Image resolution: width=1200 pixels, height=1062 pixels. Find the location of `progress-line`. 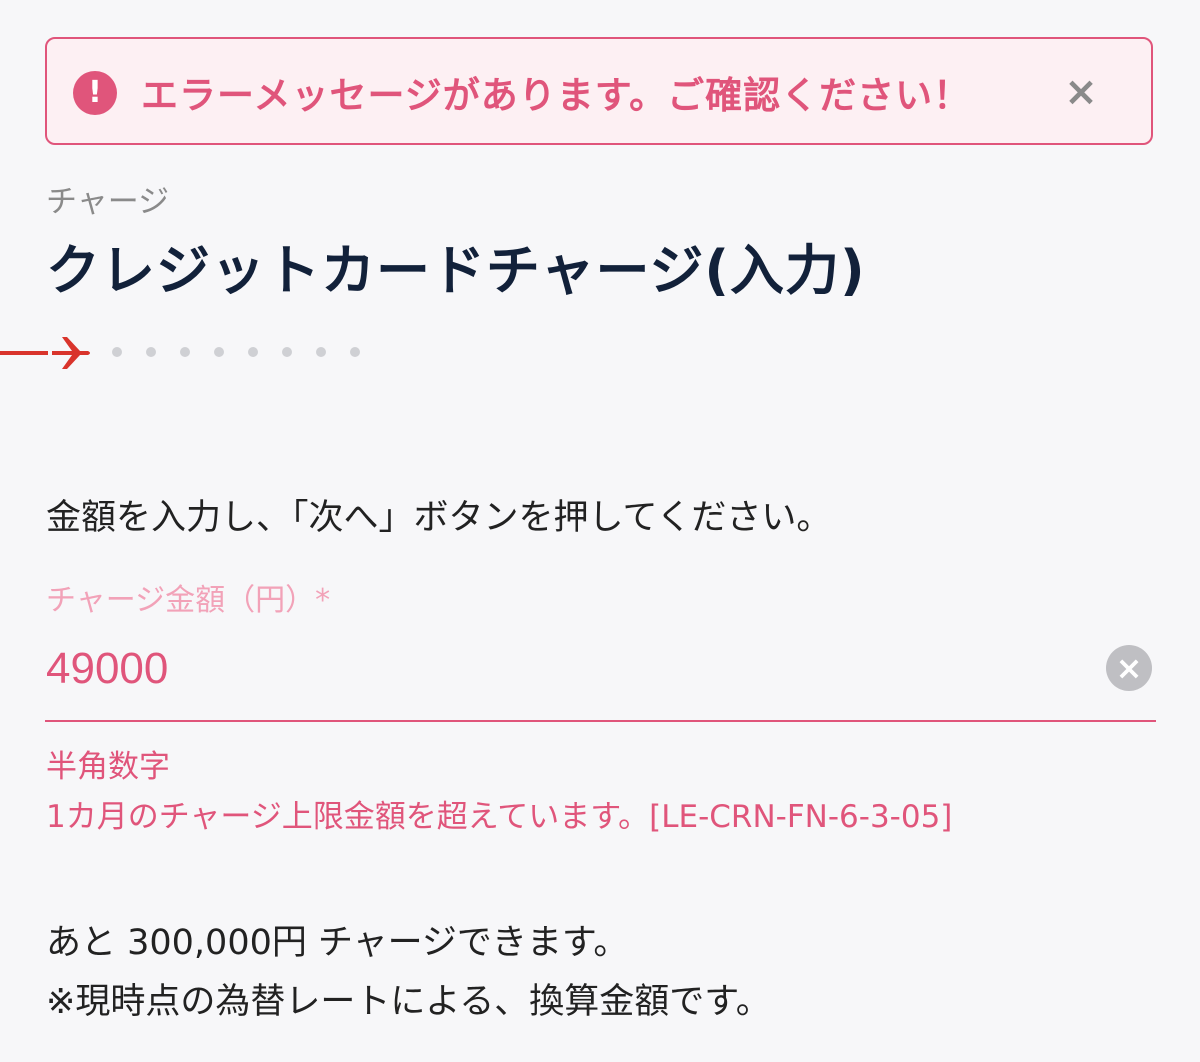

progress-line is located at coordinates (24, 353).